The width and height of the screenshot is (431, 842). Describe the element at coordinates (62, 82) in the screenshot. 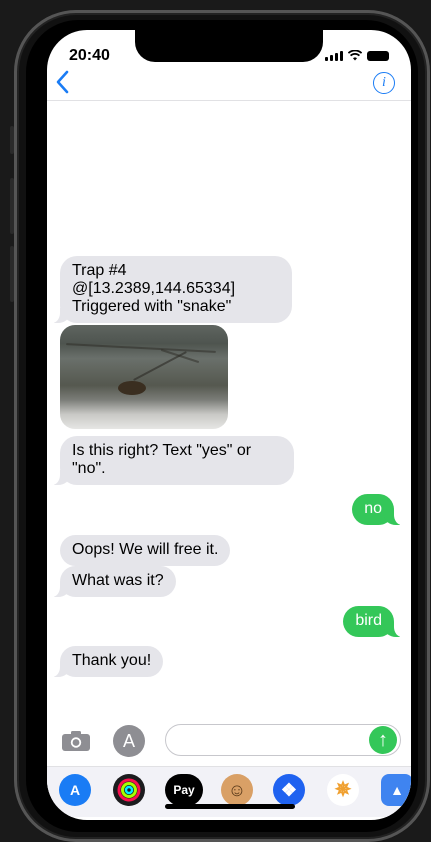

I see `chevron-left-icon` at that location.